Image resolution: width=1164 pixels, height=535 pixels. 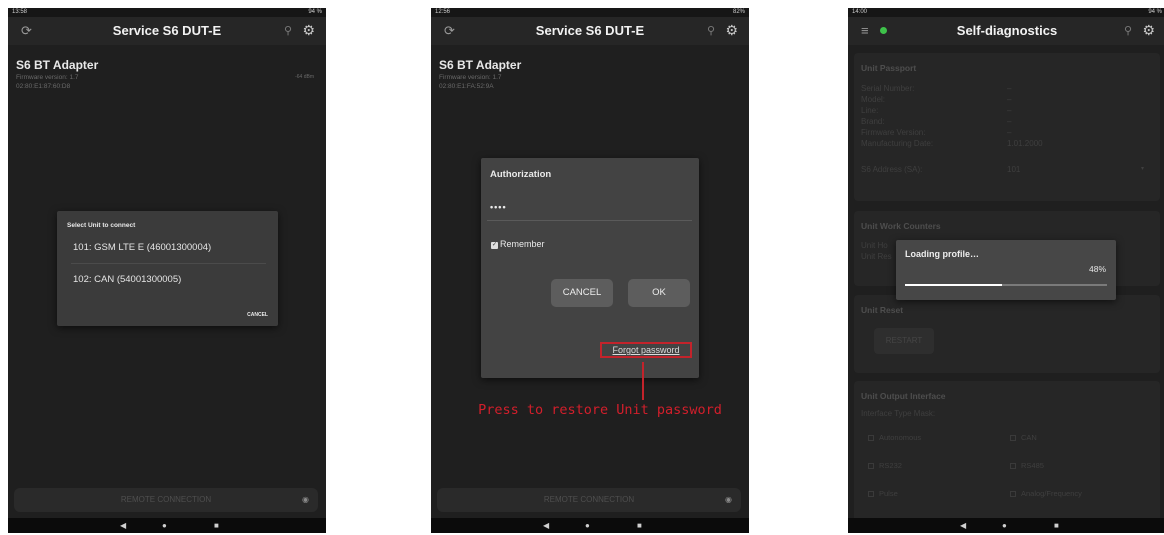 What do you see at coordinates (1006, 12) in the screenshot?
I see `status-bar: 14:00 94 %` at bounding box center [1006, 12].